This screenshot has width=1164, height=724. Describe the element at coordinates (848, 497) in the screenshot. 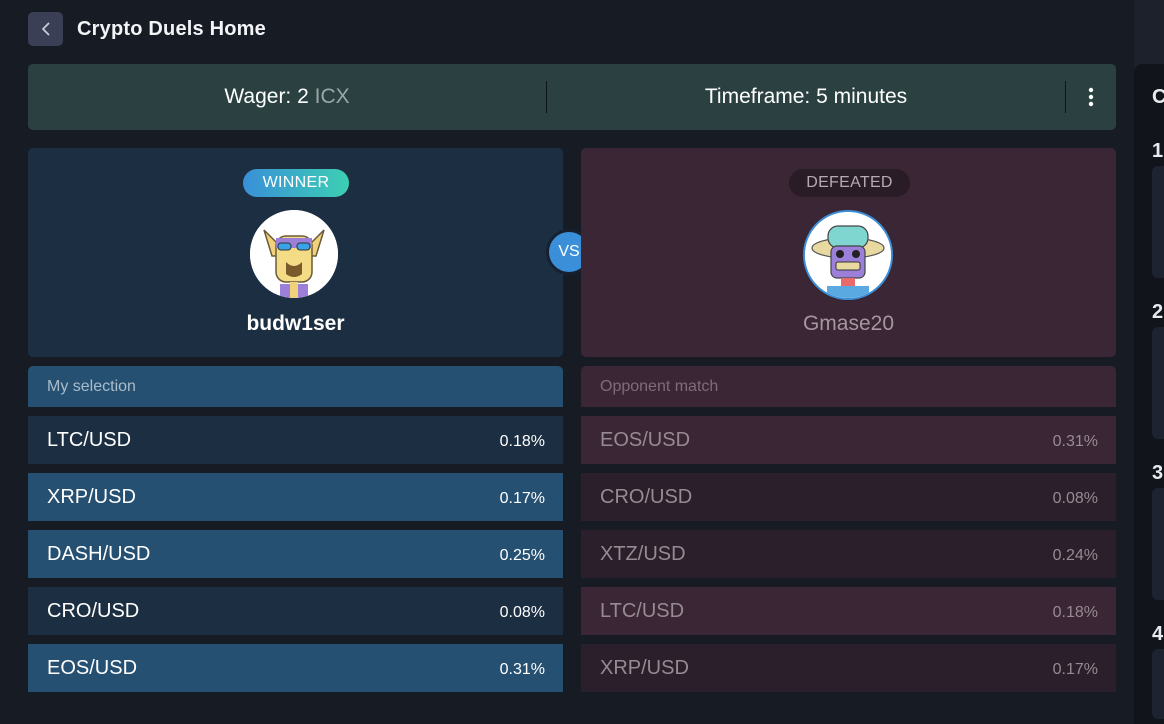

I see `opponent-match-row: CRO/USD 0.08%` at that location.